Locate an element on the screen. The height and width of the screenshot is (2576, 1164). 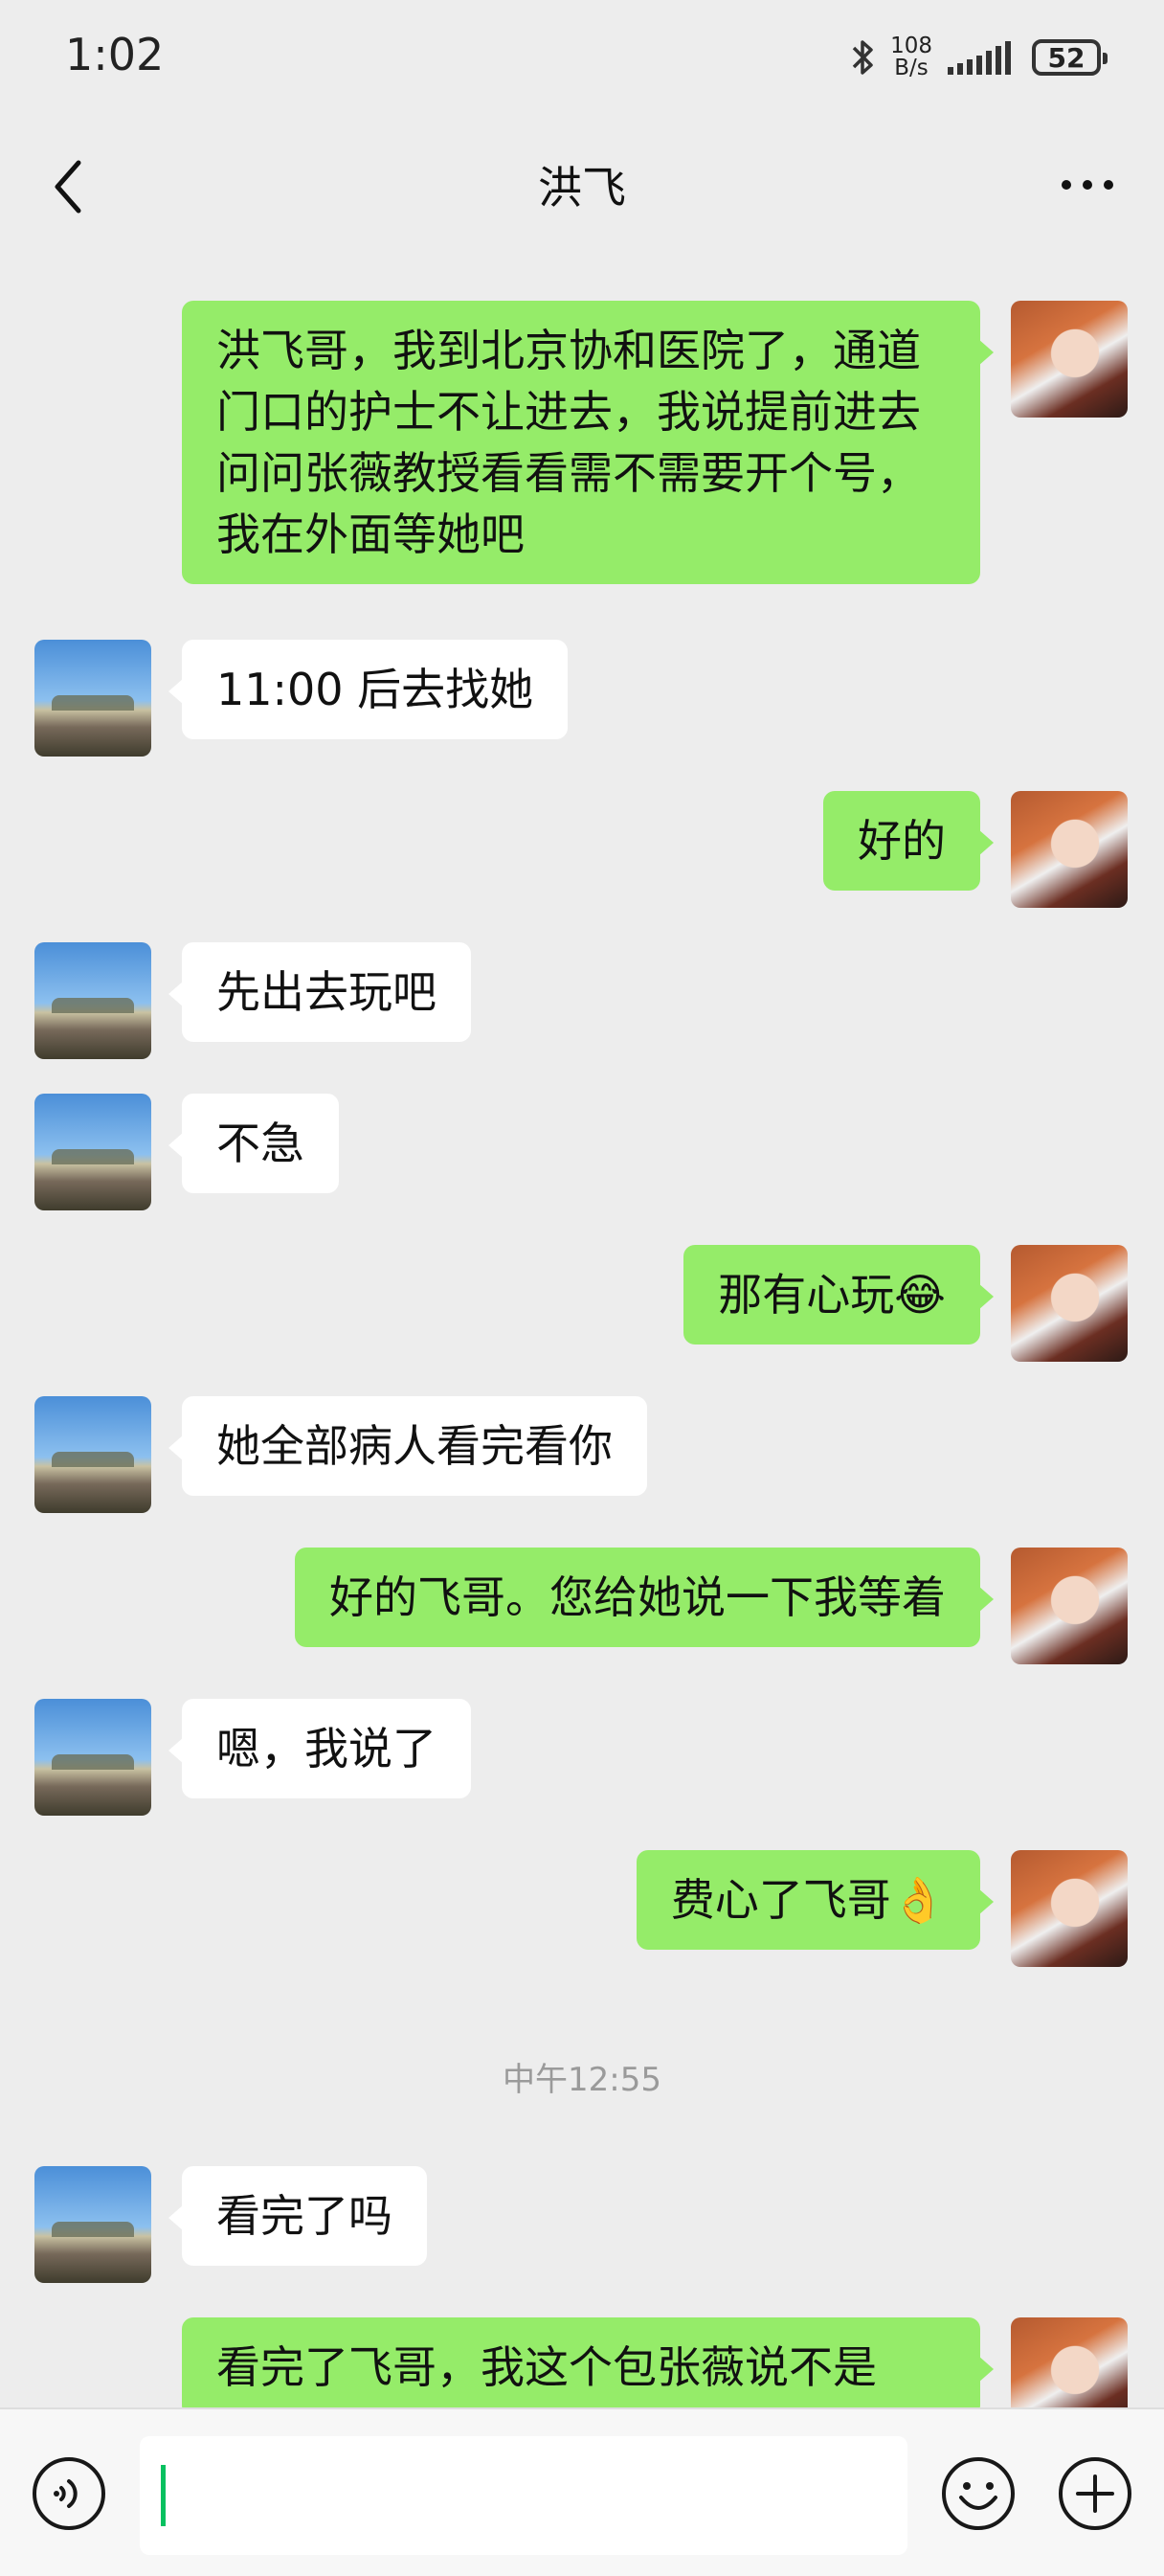
message-bubble-incoming: 不急 is located at coordinates (253, 1143).